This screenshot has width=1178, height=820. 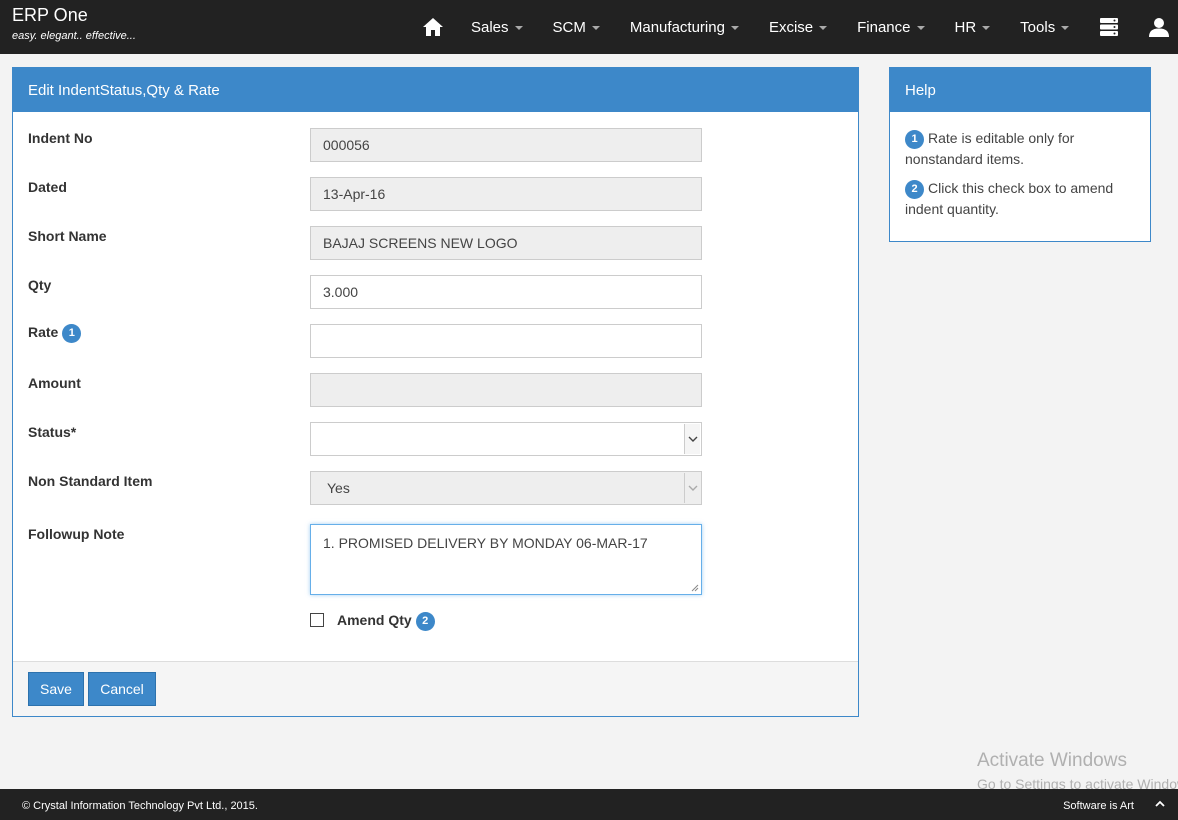 What do you see at coordinates (43, 332) in the screenshot?
I see `rate-label: Rate` at bounding box center [43, 332].